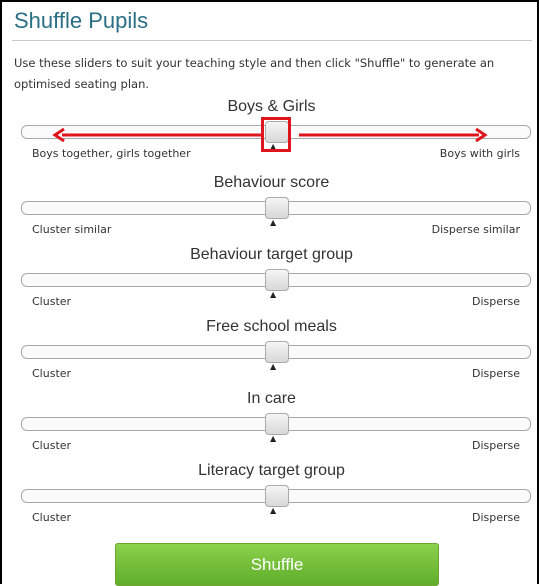 The image size is (539, 586). Describe the element at coordinates (479, 153) in the screenshot. I see `slider-right-label: Boys with girls` at that location.